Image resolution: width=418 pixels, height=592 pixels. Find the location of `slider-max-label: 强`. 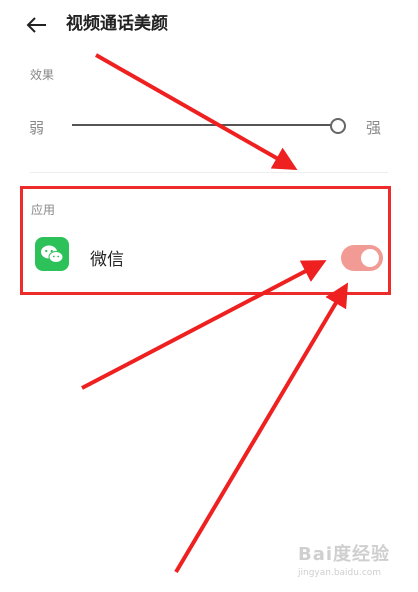

slider-max-label: 强 is located at coordinates (374, 128).